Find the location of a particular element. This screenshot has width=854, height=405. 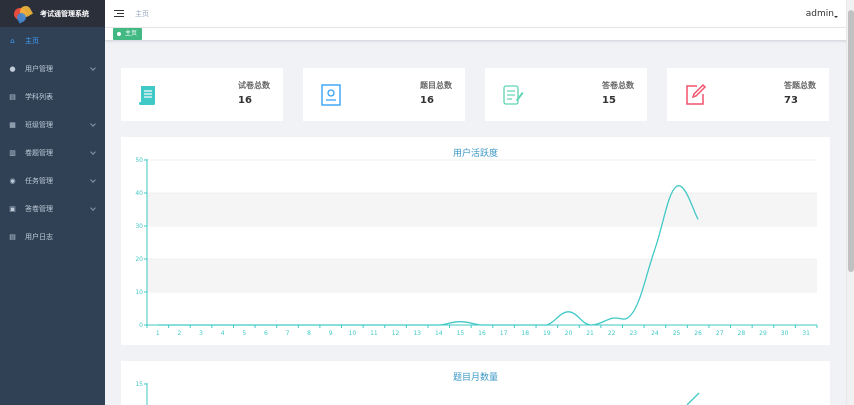

y-tick-label: 40 is located at coordinates (139, 193).